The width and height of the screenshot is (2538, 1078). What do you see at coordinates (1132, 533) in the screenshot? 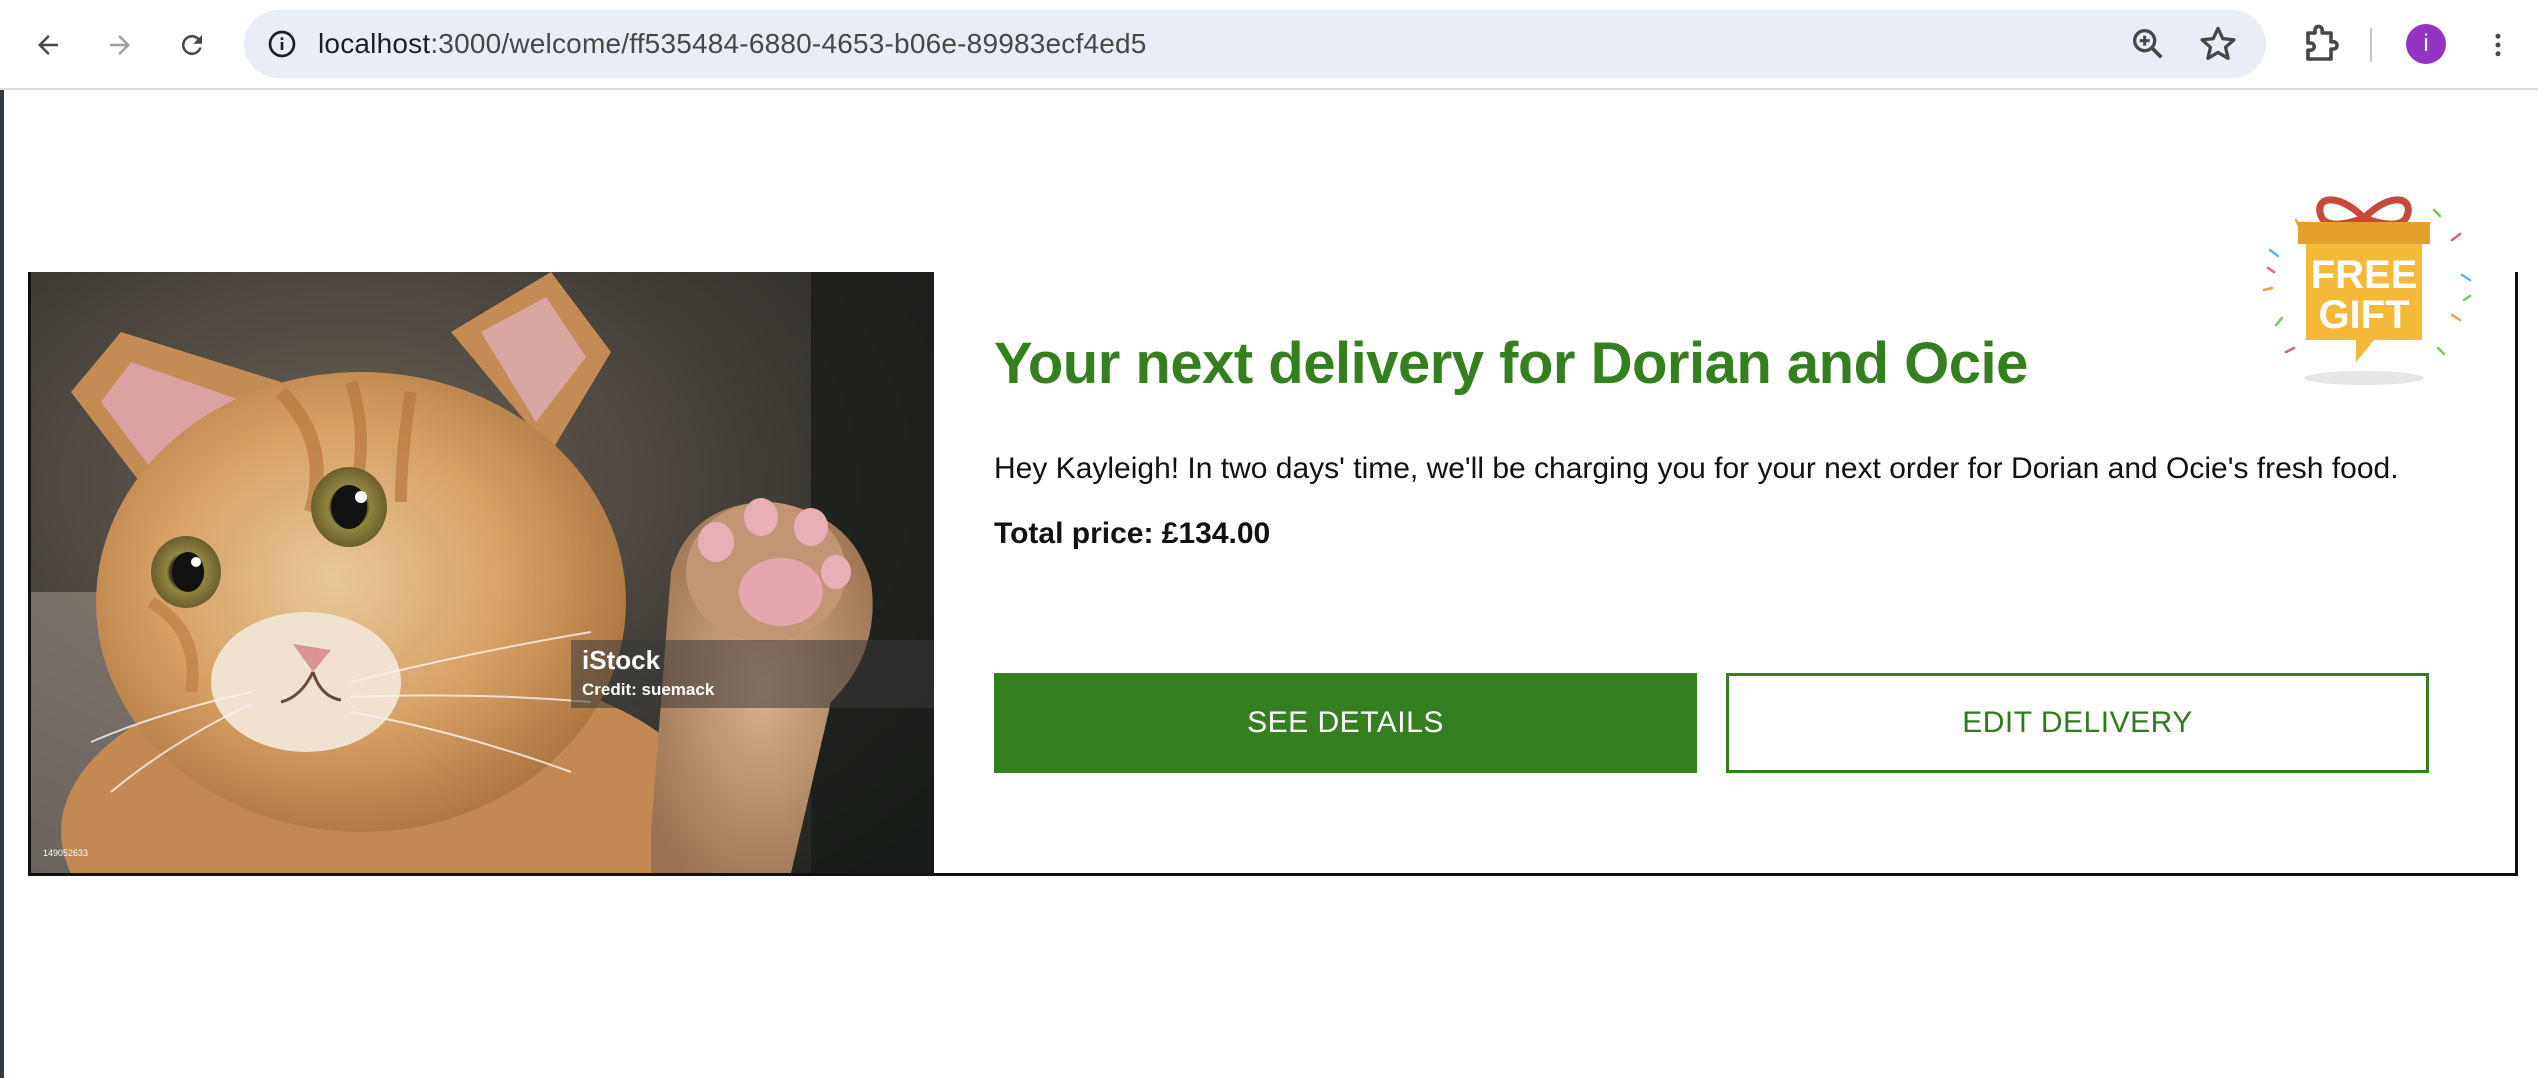
I see `total-price: Total price: £134.00` at bounding box center [1132, 533].